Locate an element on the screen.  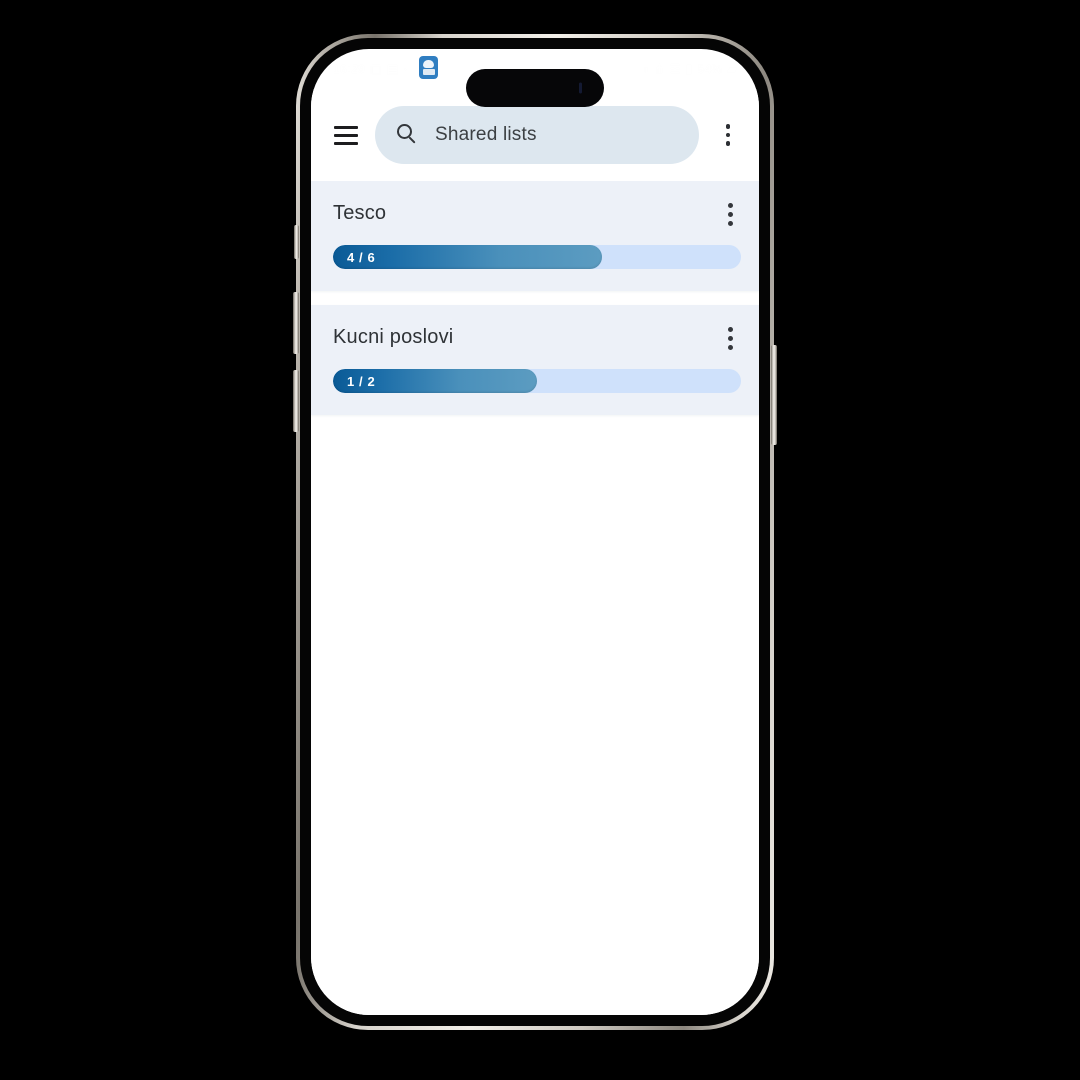
search-input: Shared lists is located at coordinates (537, 135).